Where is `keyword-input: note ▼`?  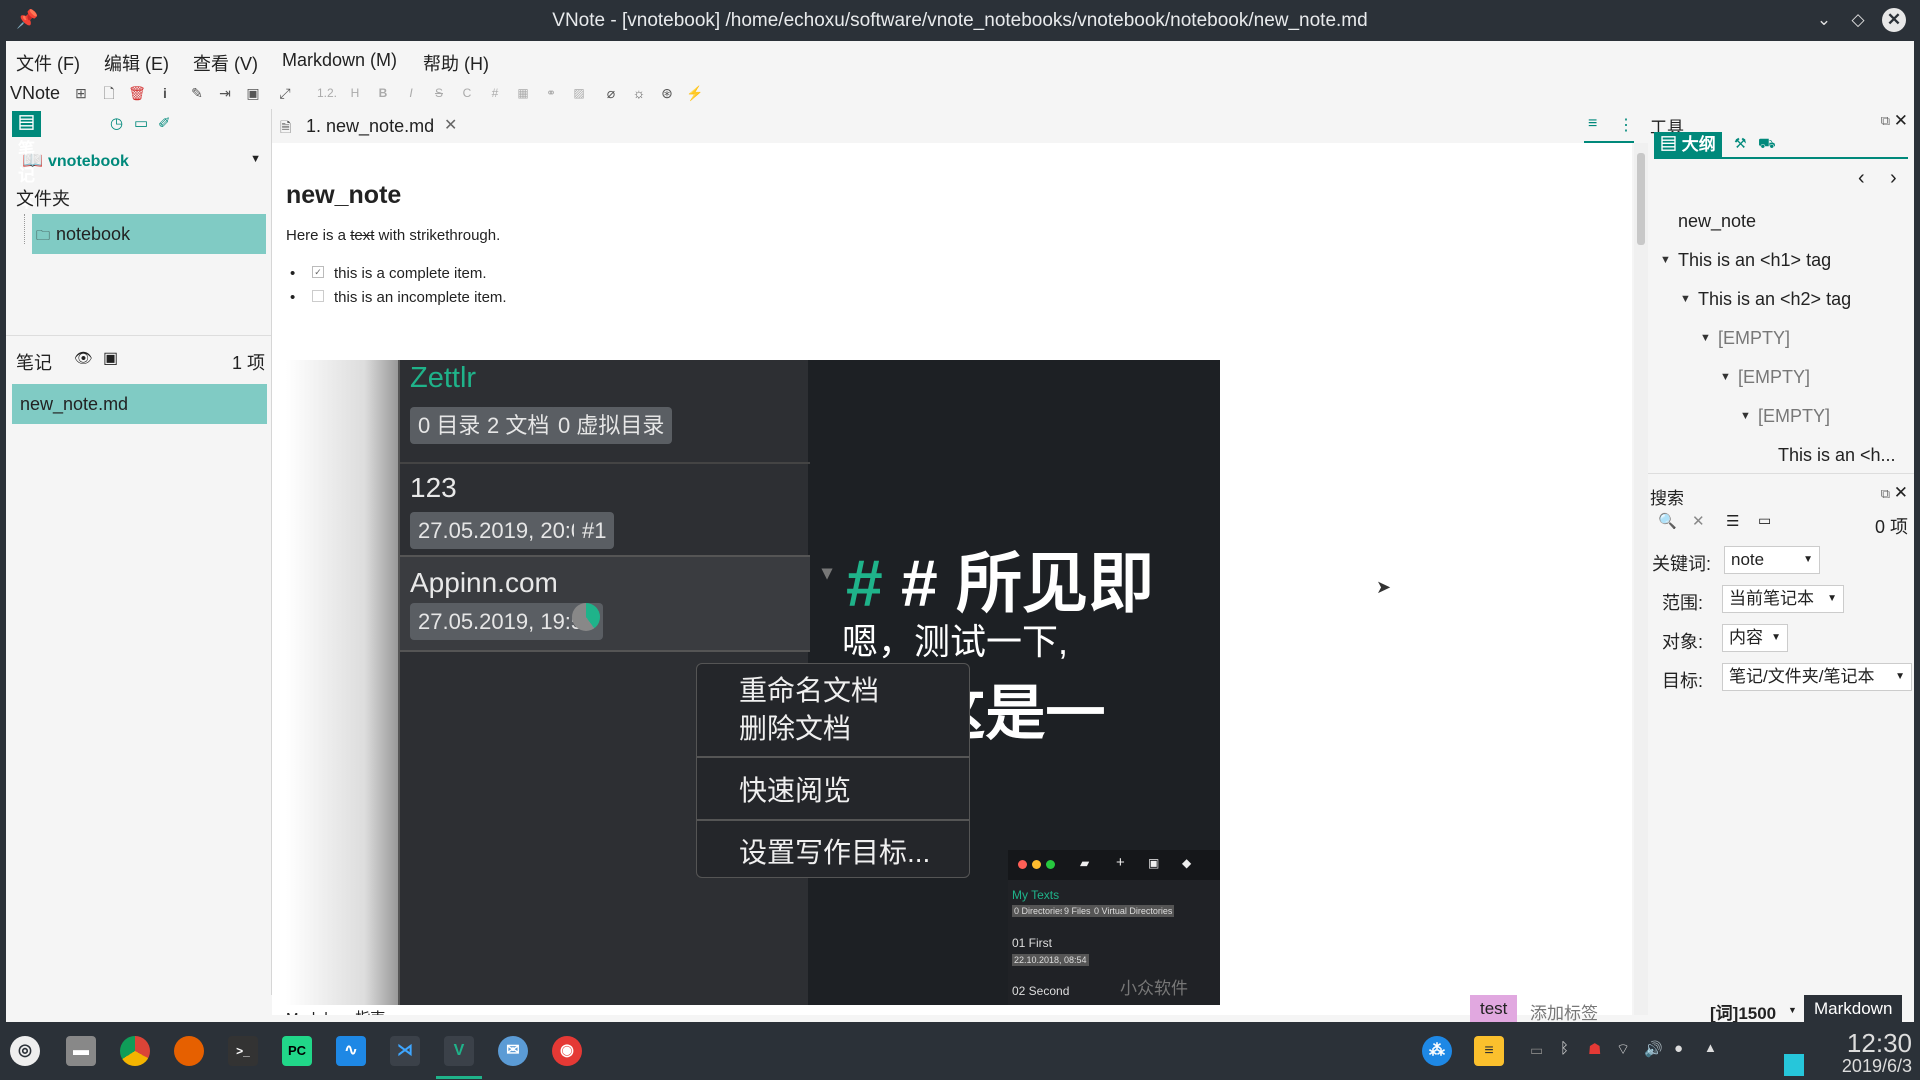
keyword-input: note ▼ is located at coordinates (1772, 560).